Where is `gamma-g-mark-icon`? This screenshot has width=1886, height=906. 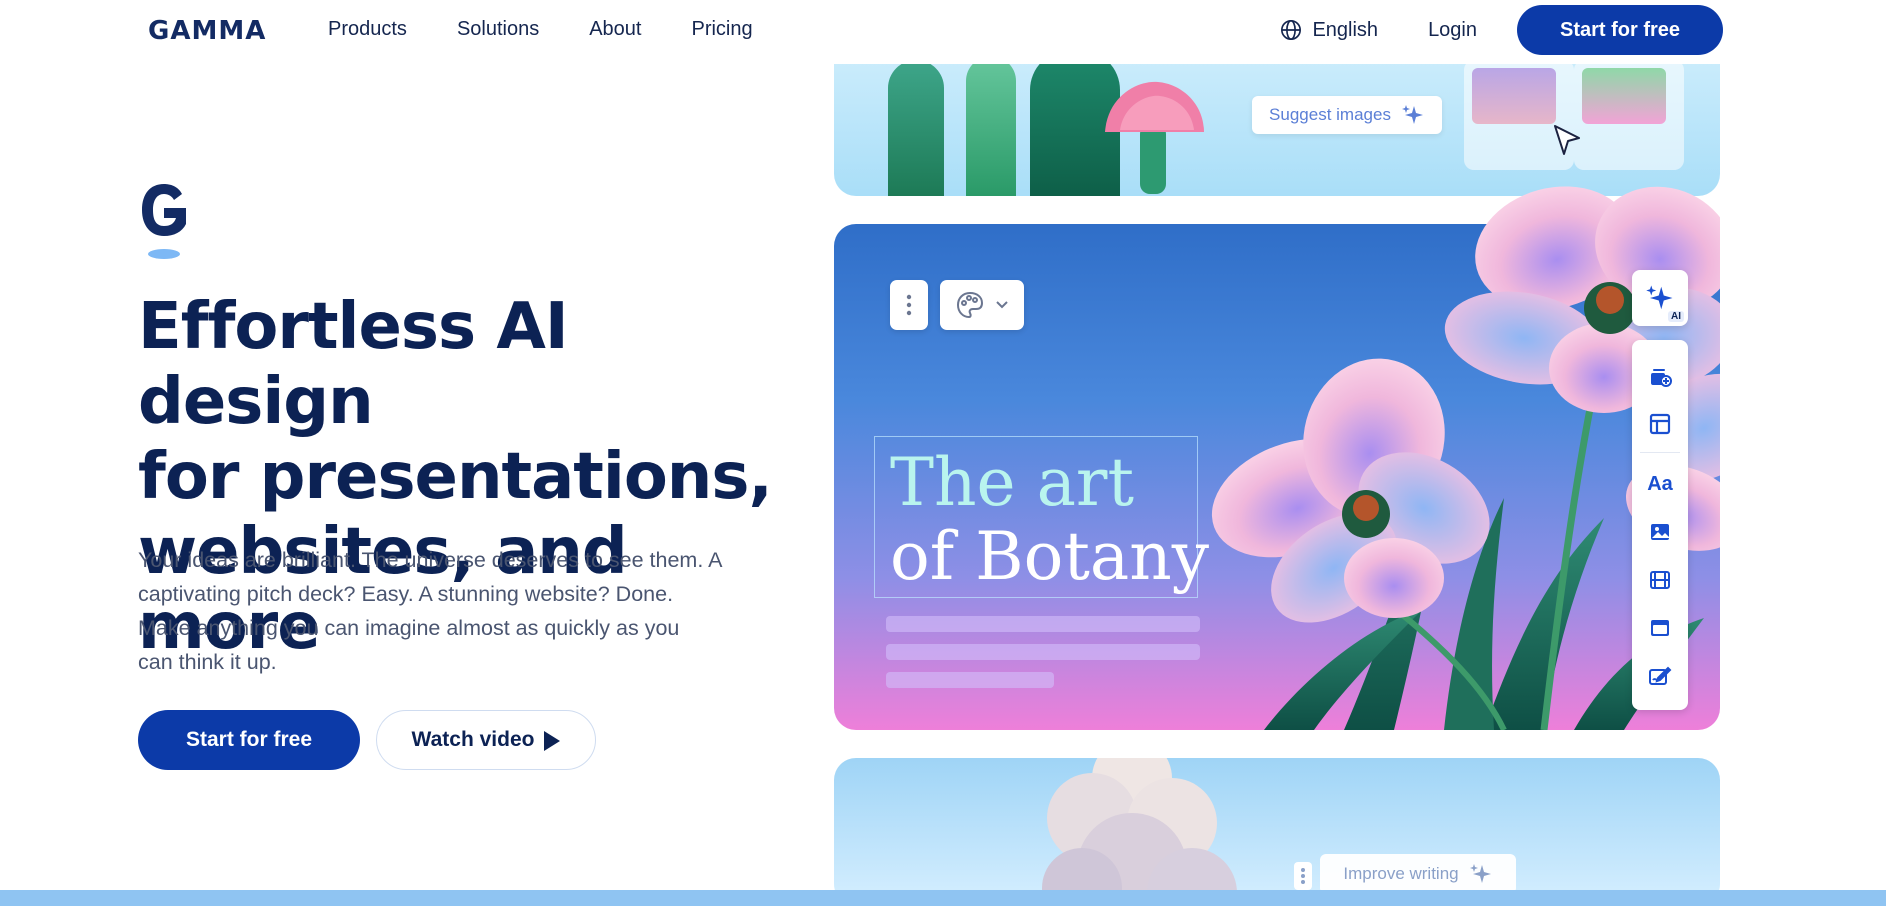 gamma-g-mark-icon is located at coordinates (164, 221).